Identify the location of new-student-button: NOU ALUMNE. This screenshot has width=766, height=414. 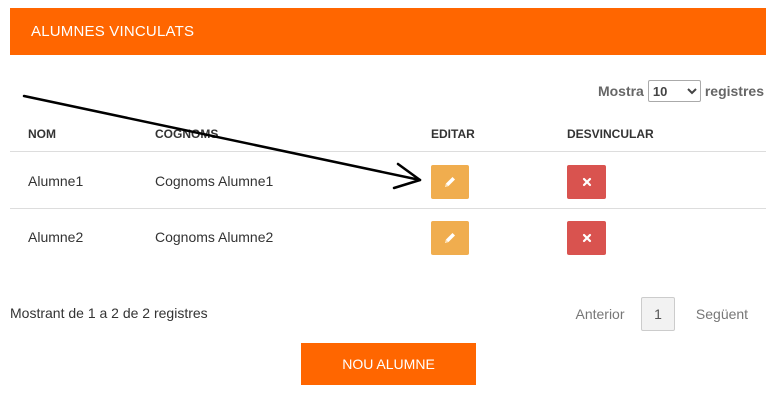
(388, 364).